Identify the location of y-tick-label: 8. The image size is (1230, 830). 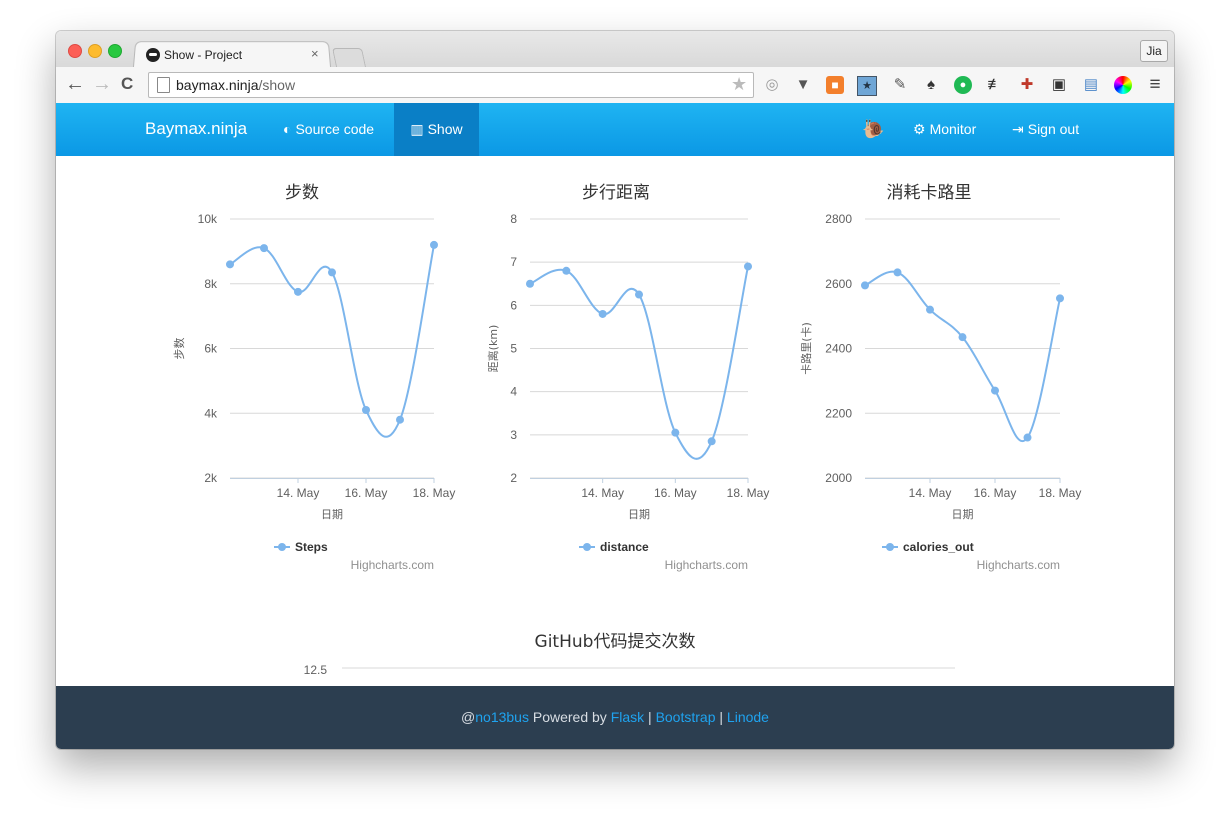
(513, 219).